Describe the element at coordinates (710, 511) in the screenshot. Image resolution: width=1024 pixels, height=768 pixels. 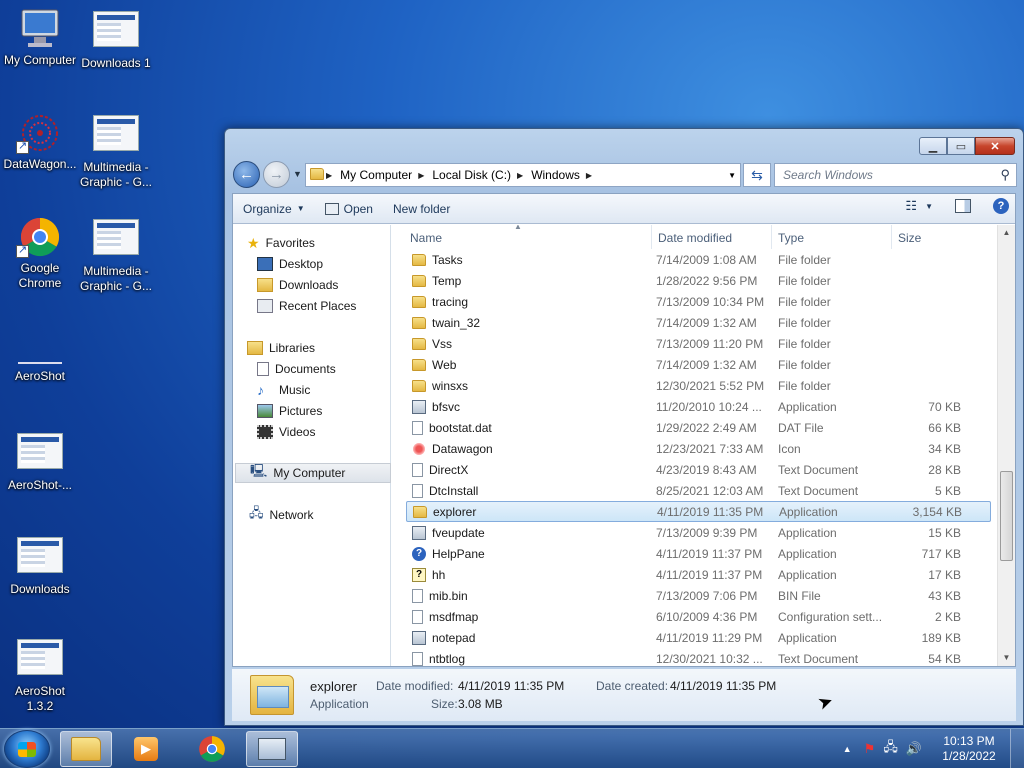
I see `file-date: 4/11/2019 11:35 PM` at that location.